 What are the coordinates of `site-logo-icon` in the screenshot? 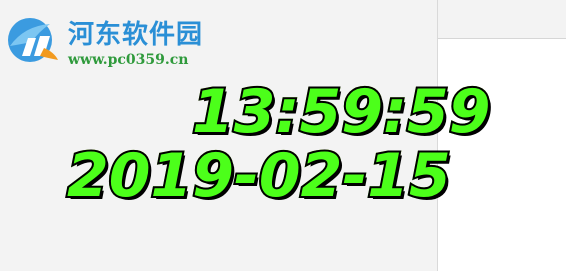 It's located at (33, 40).